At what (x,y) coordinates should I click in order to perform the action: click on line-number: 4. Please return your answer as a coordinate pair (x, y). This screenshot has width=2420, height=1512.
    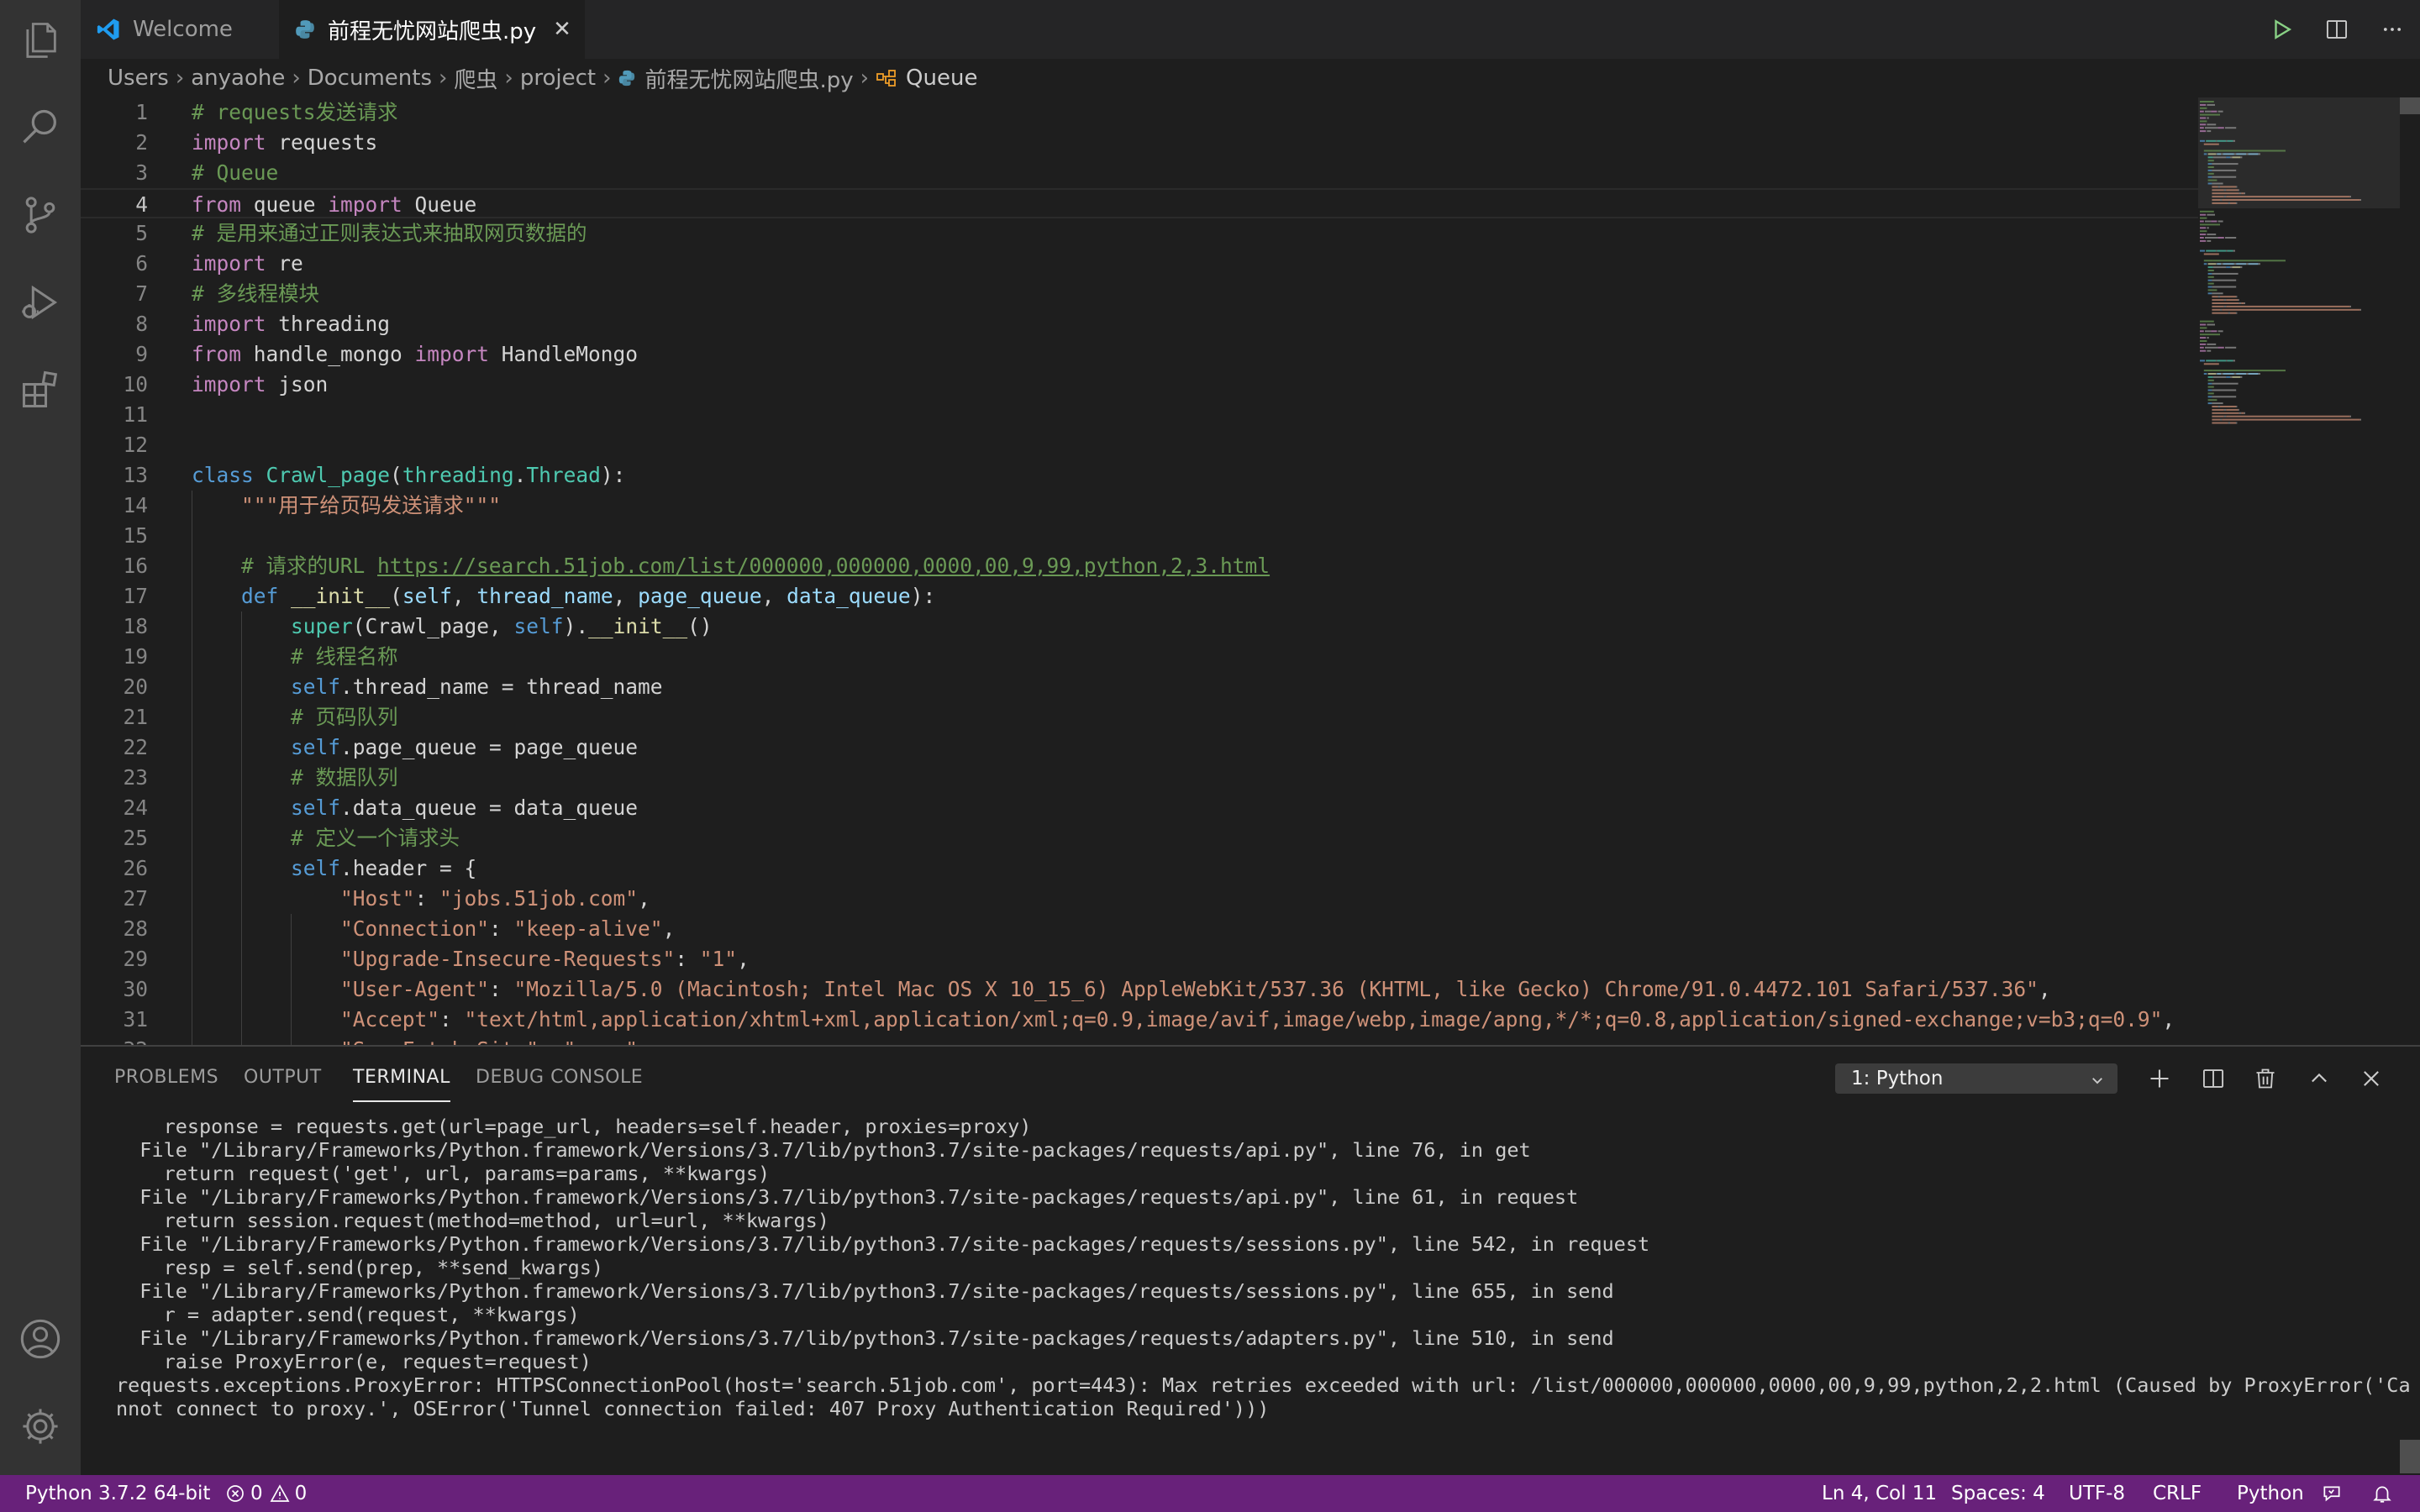
    Looking at the image, I should click on (142, 204).